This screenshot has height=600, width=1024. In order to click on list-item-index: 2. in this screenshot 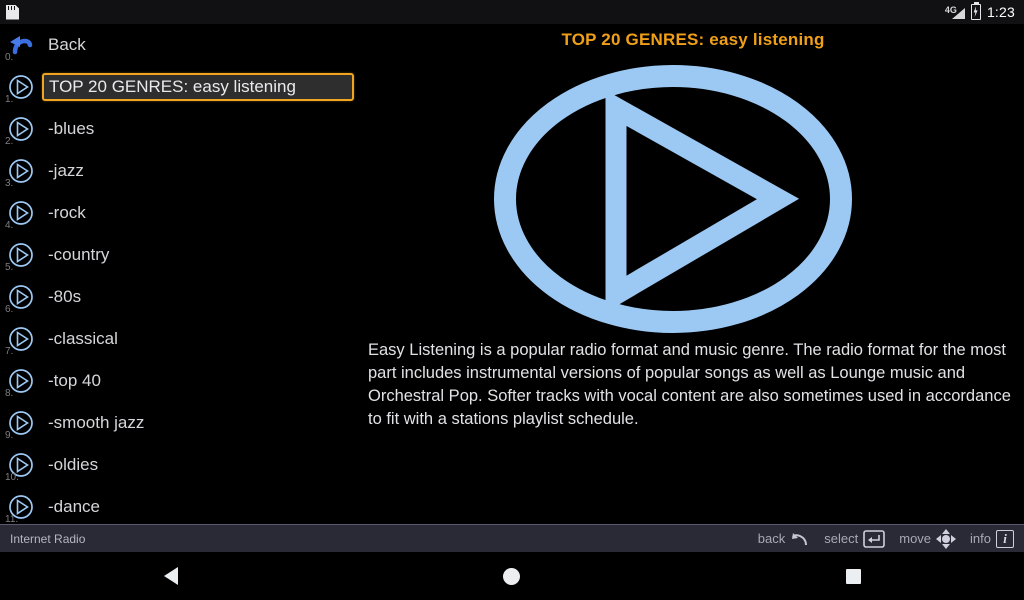, I will do `click(9, 141)`.